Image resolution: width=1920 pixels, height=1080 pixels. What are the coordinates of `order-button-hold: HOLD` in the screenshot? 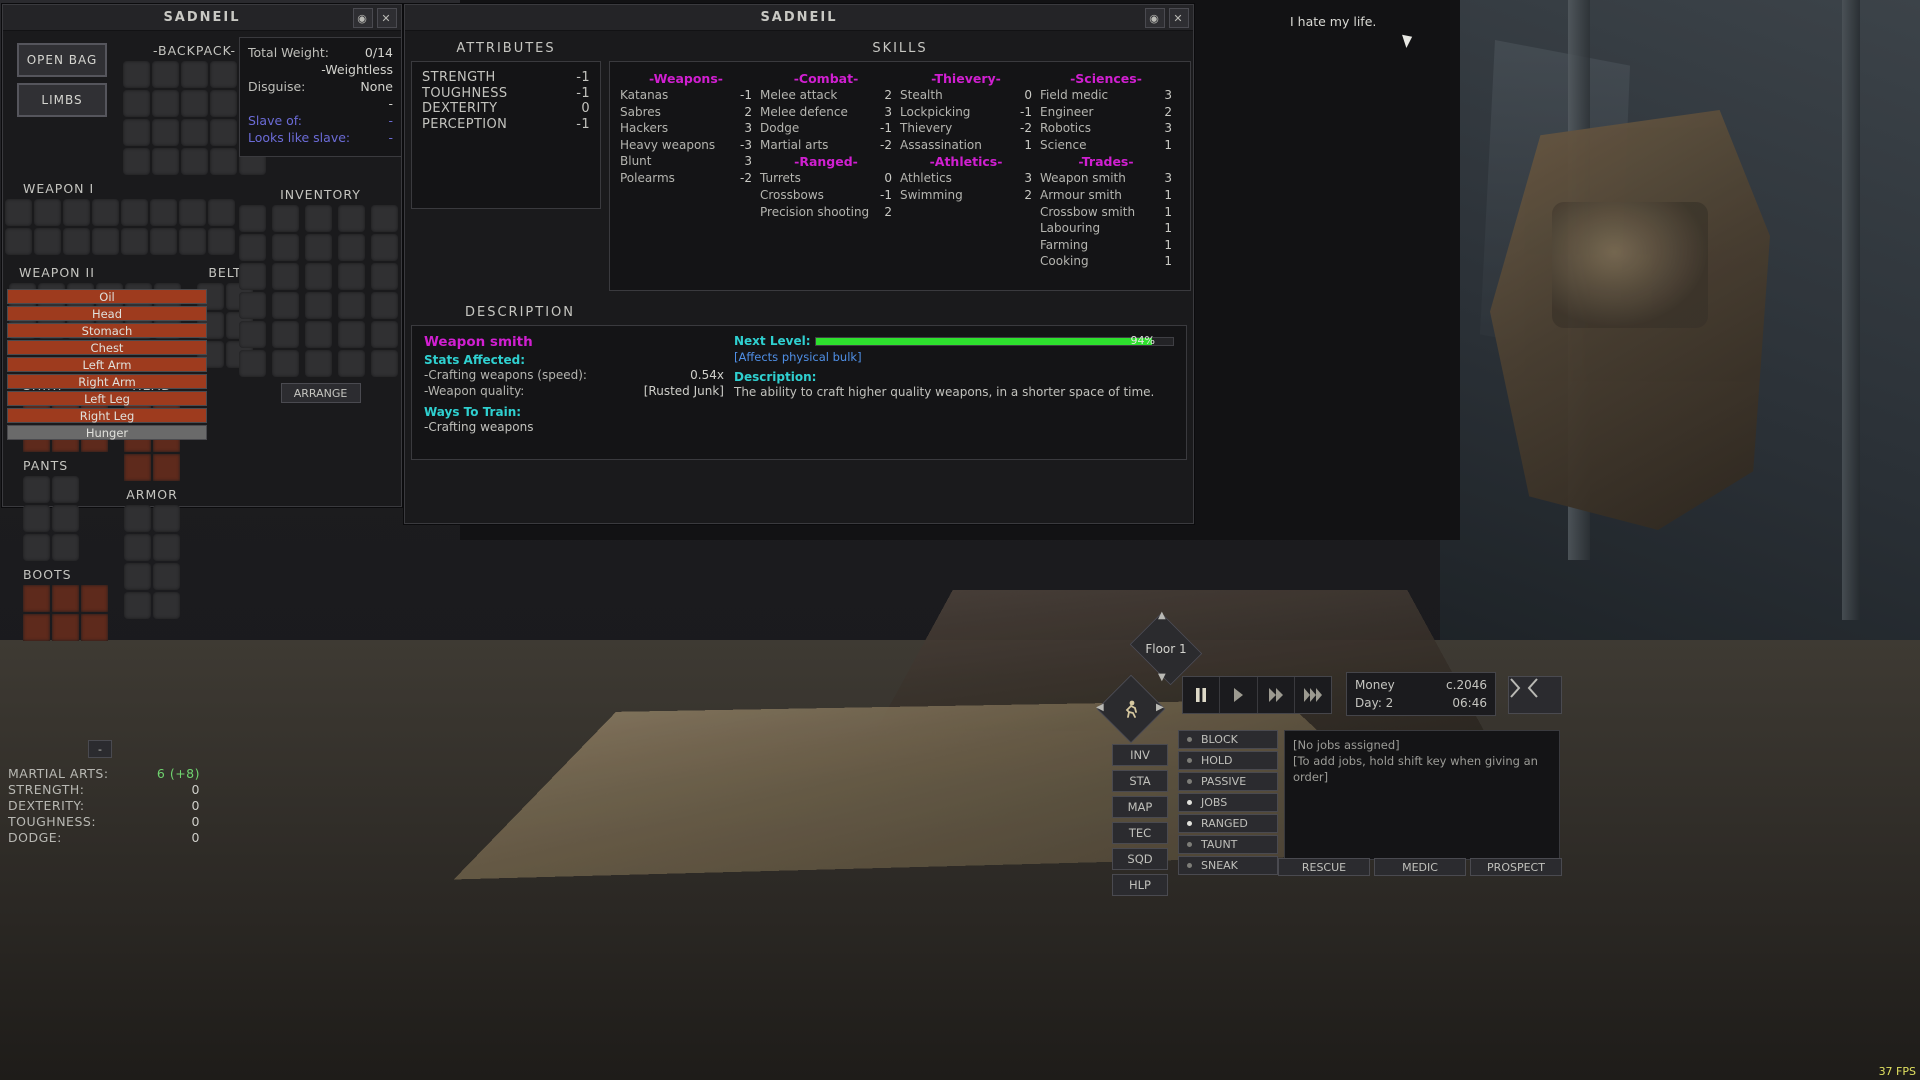 It's located at (1228, 760).